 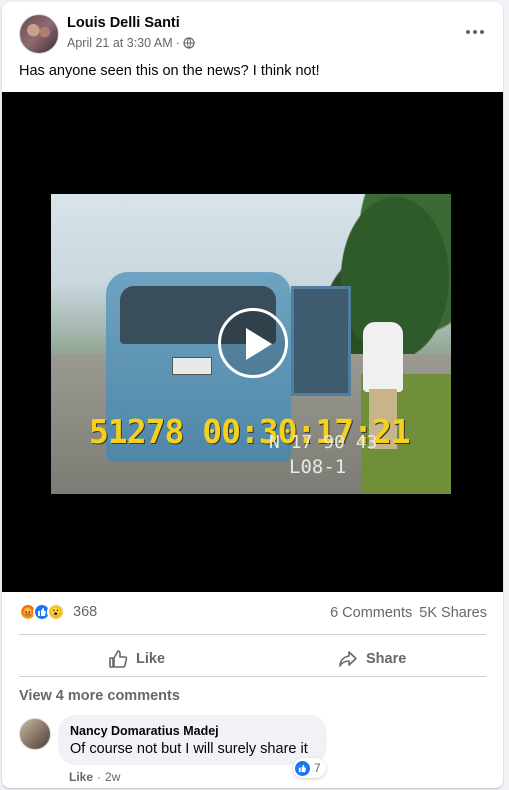 What do you see at coordinates (85, 612) in the screenshot?
I see `reaction-count: 368` at bounding box center [85, 612].